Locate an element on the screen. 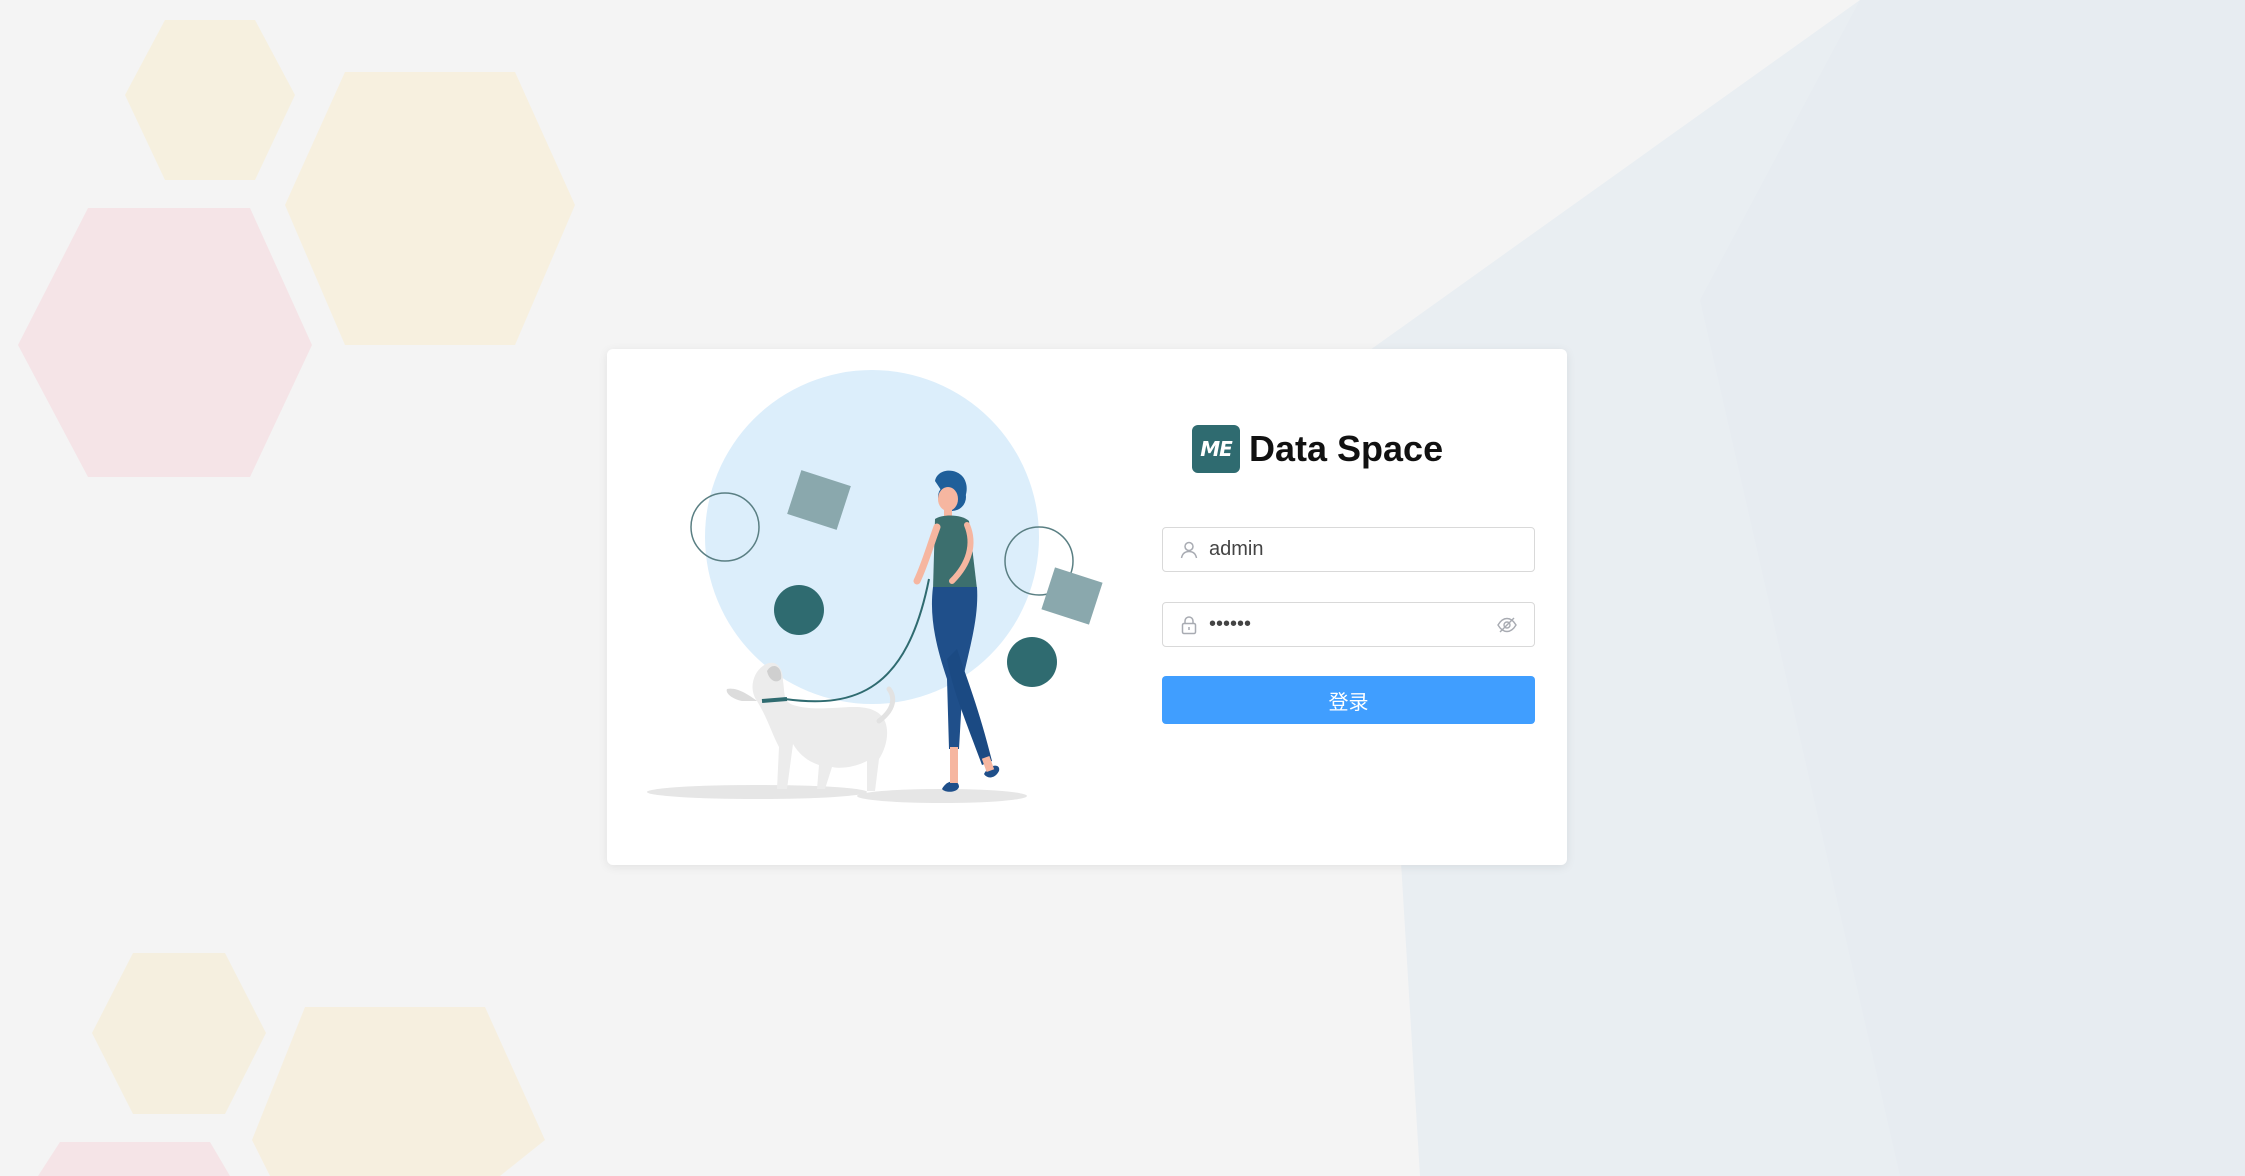 Image resolution: width=2245 pixels, height=1176 pixels. eye-hidden-icon is located at coordinates (1507, 625).